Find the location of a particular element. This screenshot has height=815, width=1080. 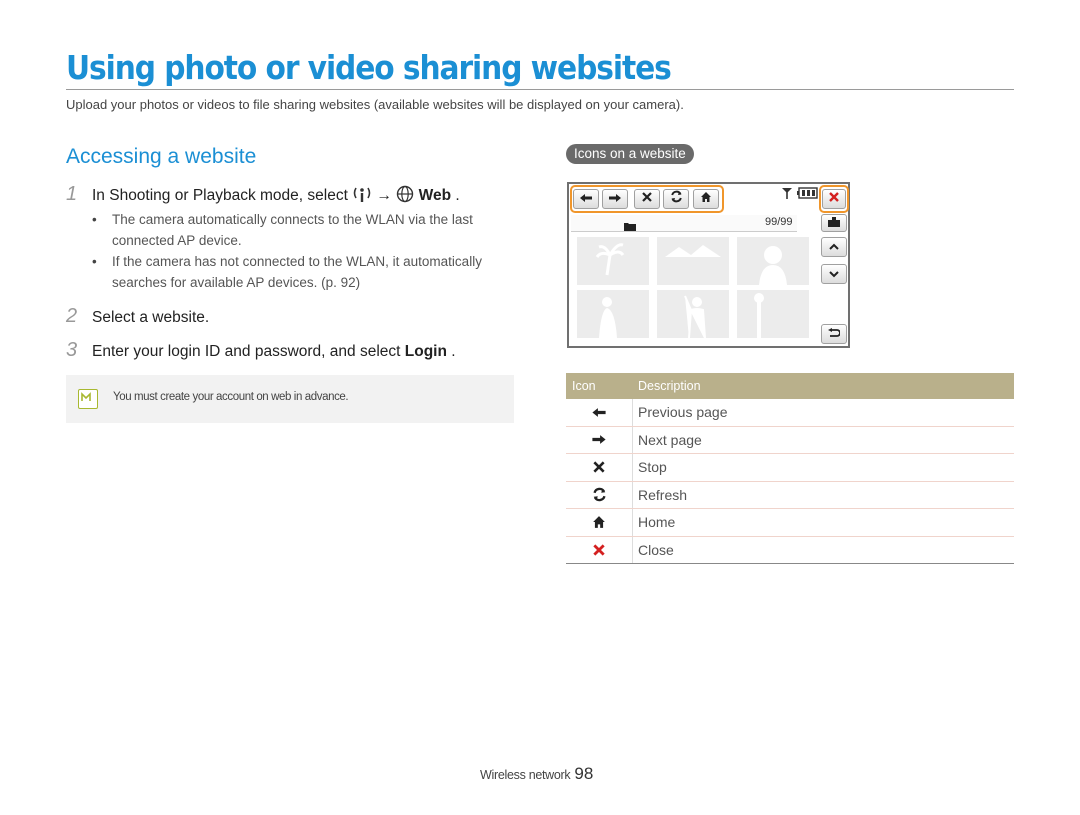

row-description: Refresh is located at coordinates (663, 494).